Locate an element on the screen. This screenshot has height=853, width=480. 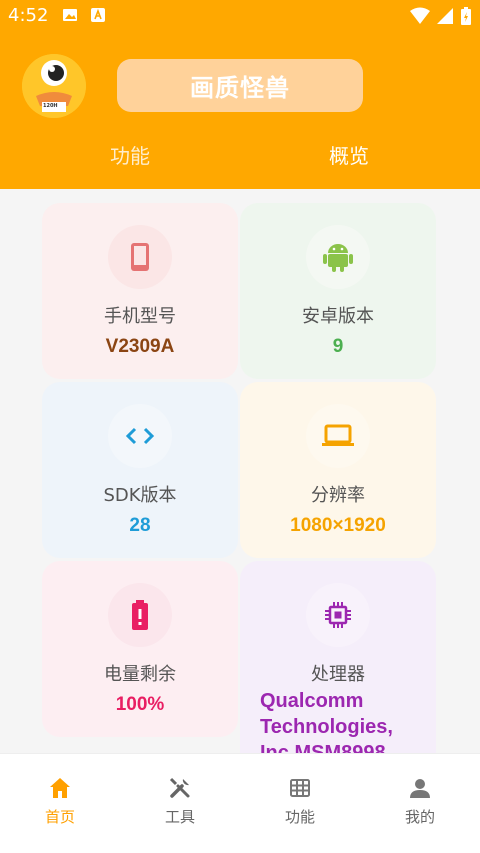
status-time: 4:52 is located at coordinates (28, 15).